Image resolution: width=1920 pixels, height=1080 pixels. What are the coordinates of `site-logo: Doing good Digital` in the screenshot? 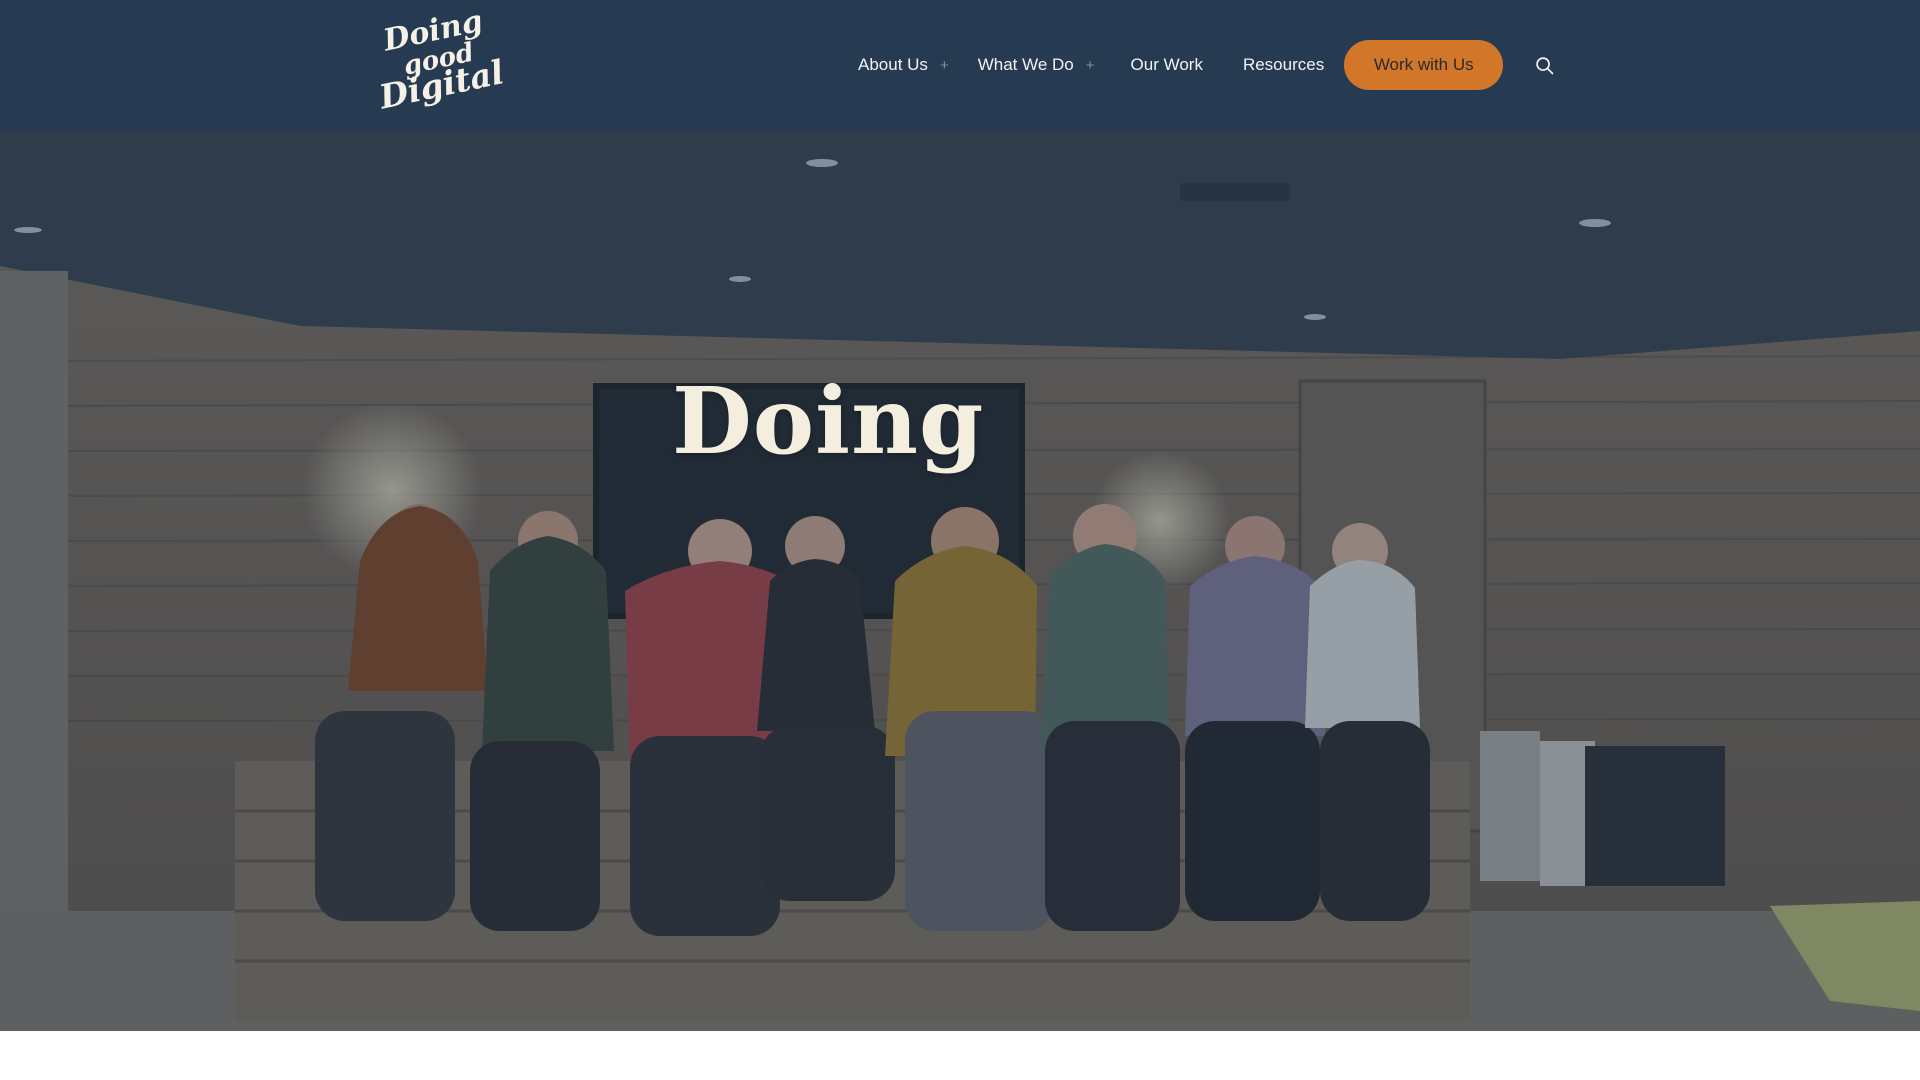 It's located at (441, 61).